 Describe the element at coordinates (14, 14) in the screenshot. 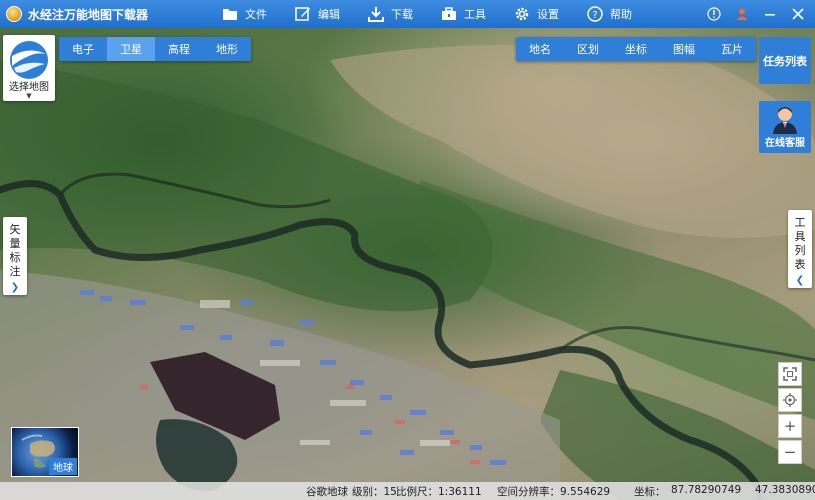

I see `app-logo-icon` at that location.